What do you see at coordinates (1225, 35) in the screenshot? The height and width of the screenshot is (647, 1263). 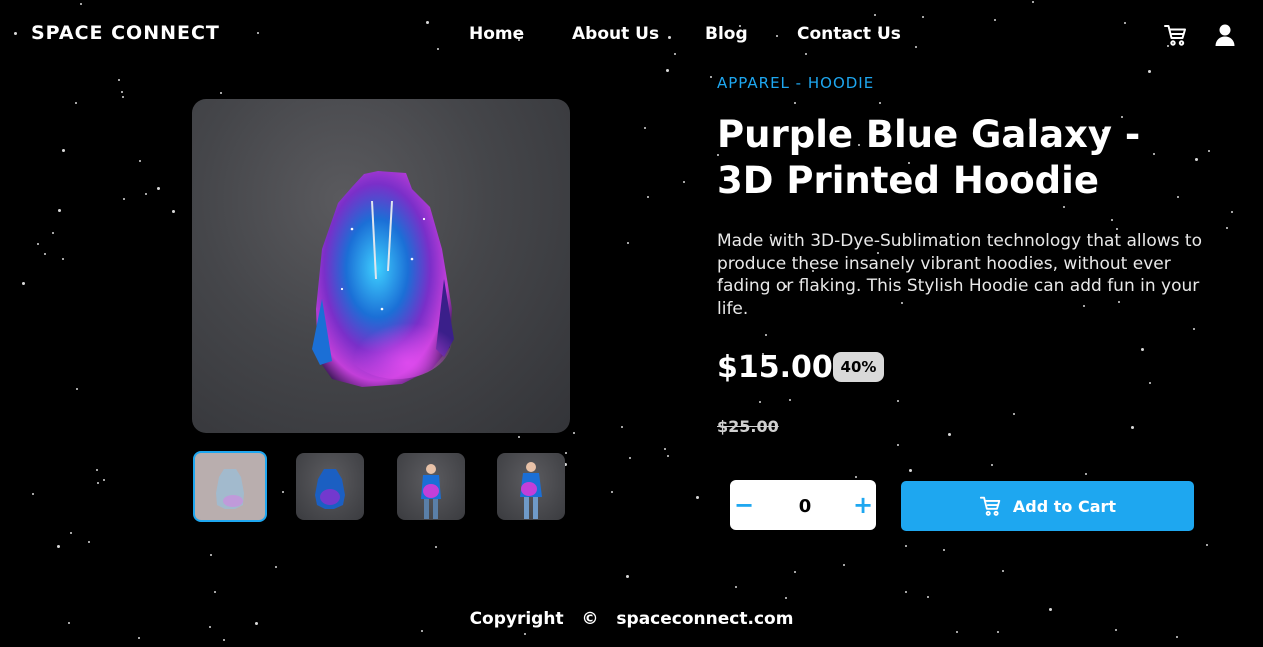 I see `user-icon` at bounding box center [1225, 35].